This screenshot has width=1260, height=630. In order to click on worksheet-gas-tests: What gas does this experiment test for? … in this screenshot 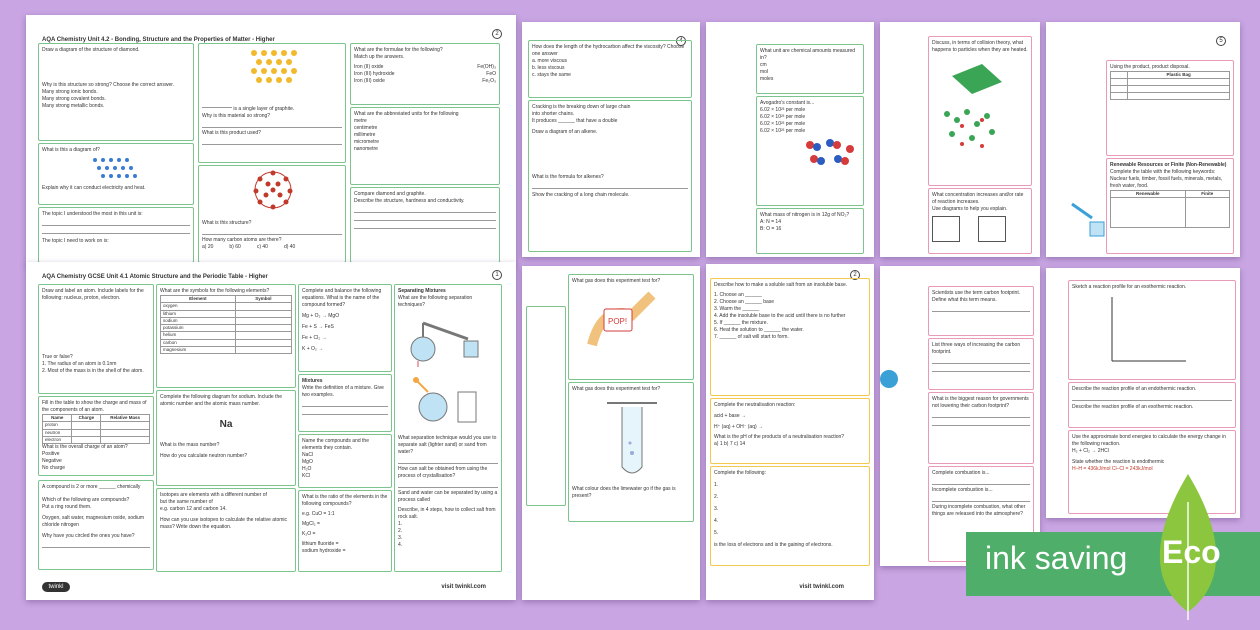, I will do `click(611, 433)`.